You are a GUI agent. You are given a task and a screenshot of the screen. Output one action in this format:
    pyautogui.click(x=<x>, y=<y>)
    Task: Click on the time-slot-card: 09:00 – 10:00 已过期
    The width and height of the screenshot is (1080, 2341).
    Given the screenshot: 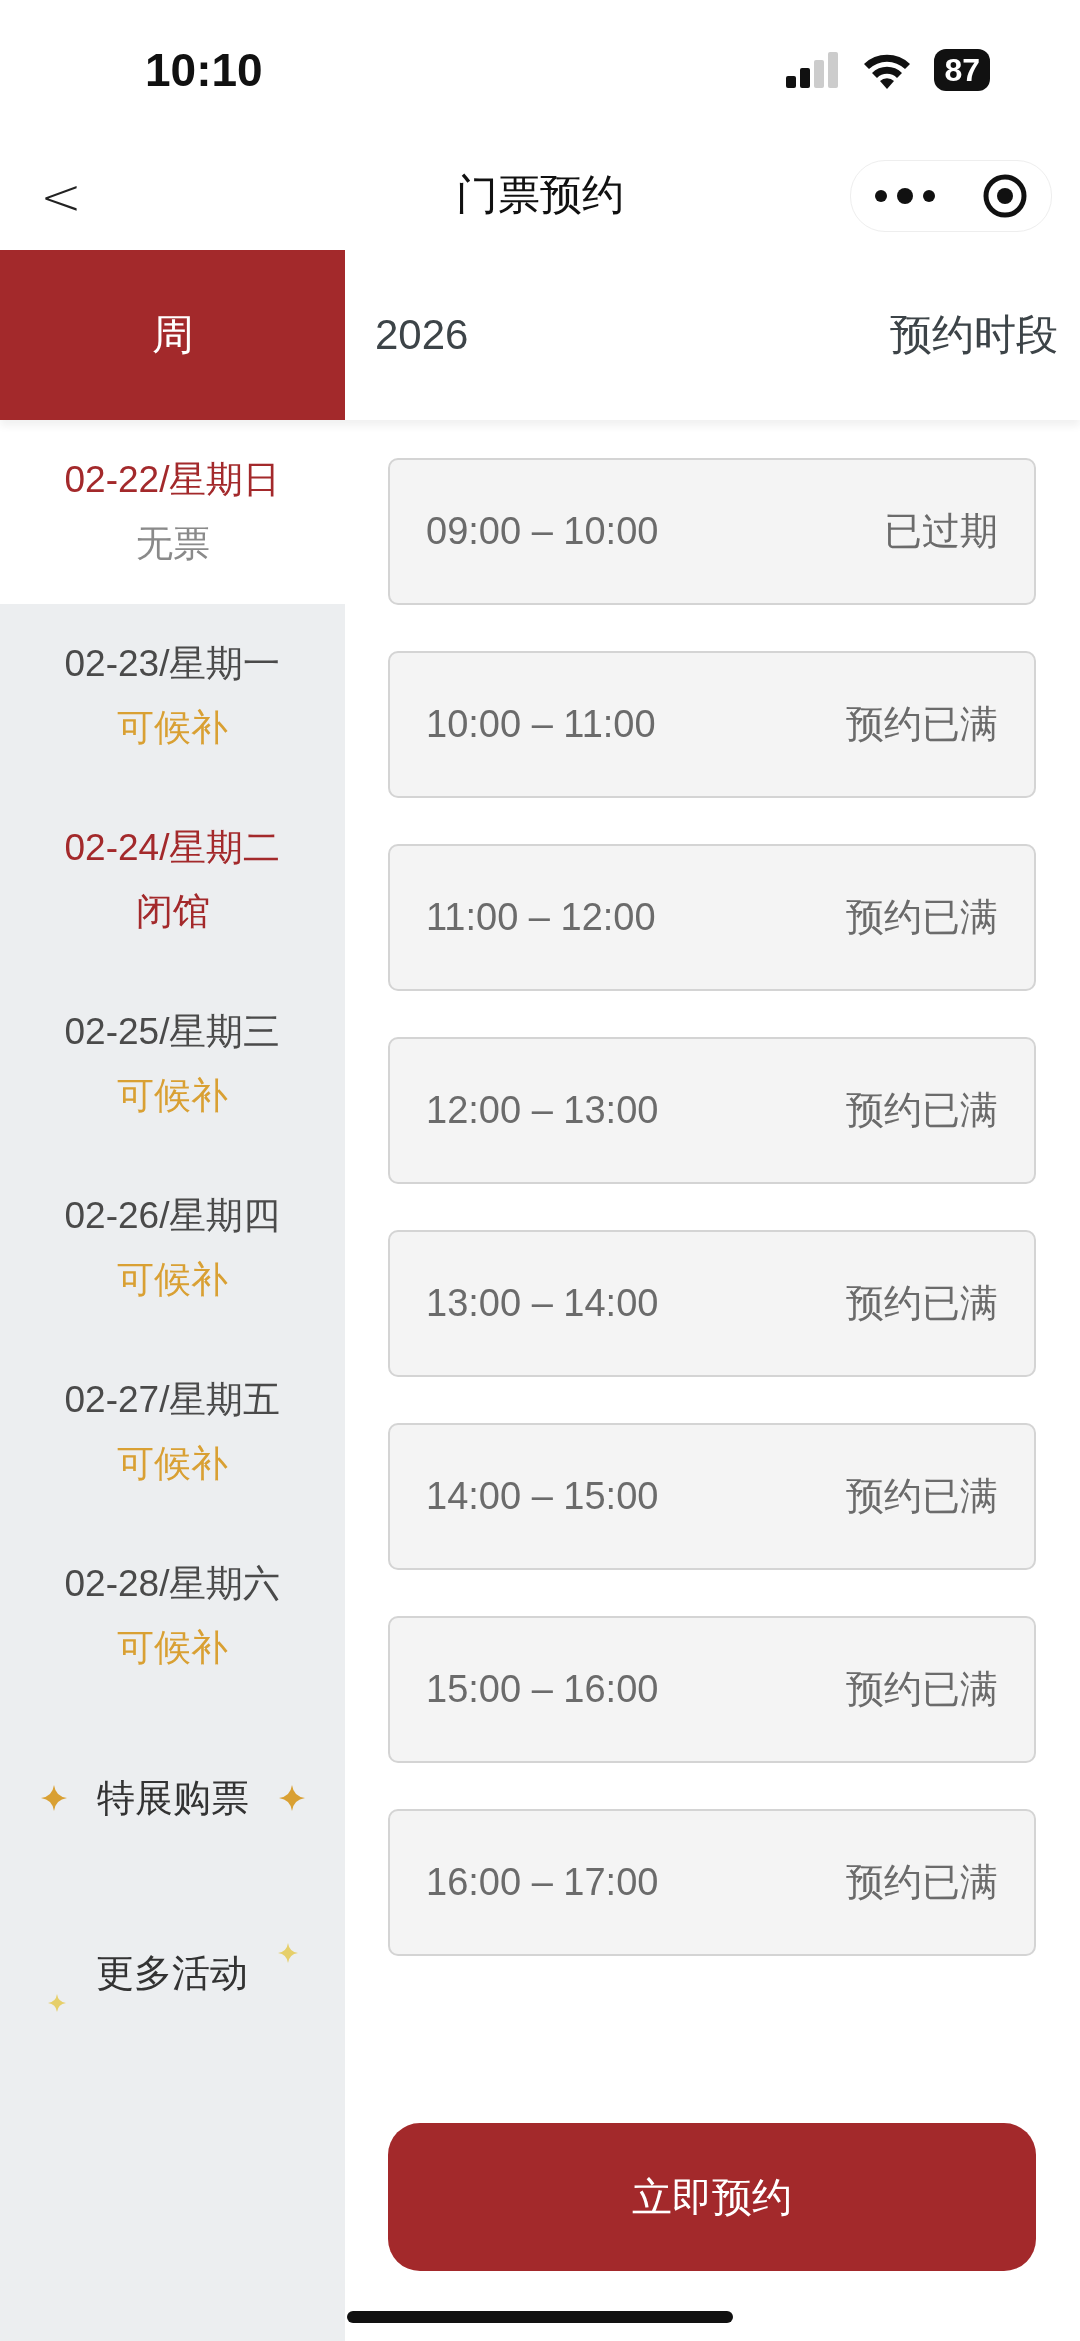 What is the action you would take?
    pyautogui.click(x=712, y=531)
    